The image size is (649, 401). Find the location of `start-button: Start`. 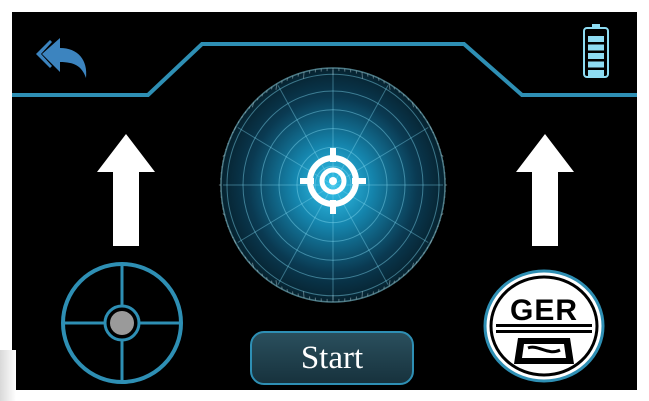

start-button: Start is located at coordinates (332, 358).